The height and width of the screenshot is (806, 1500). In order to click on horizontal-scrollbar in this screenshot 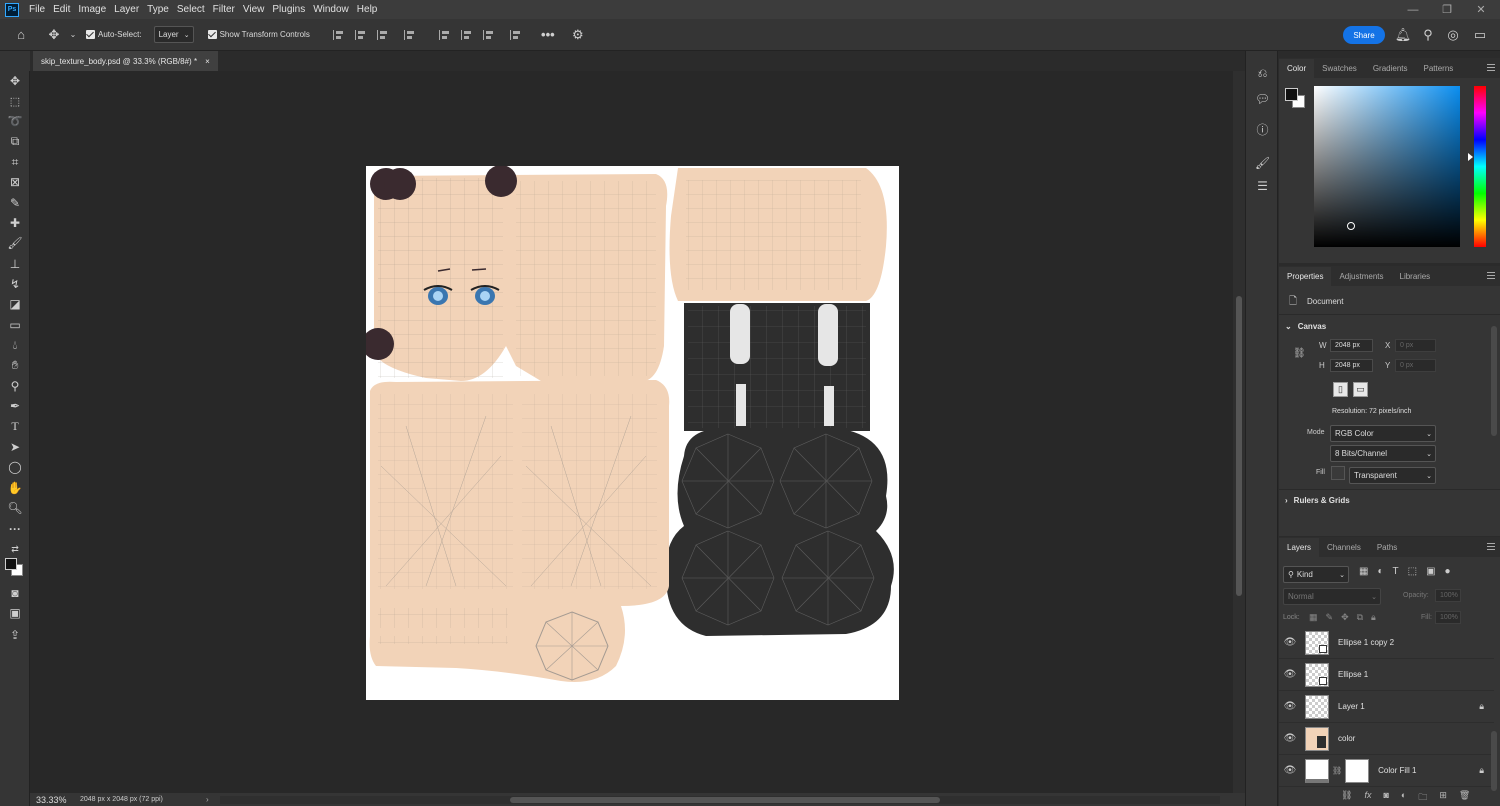, I will do `click(720, 800)`.